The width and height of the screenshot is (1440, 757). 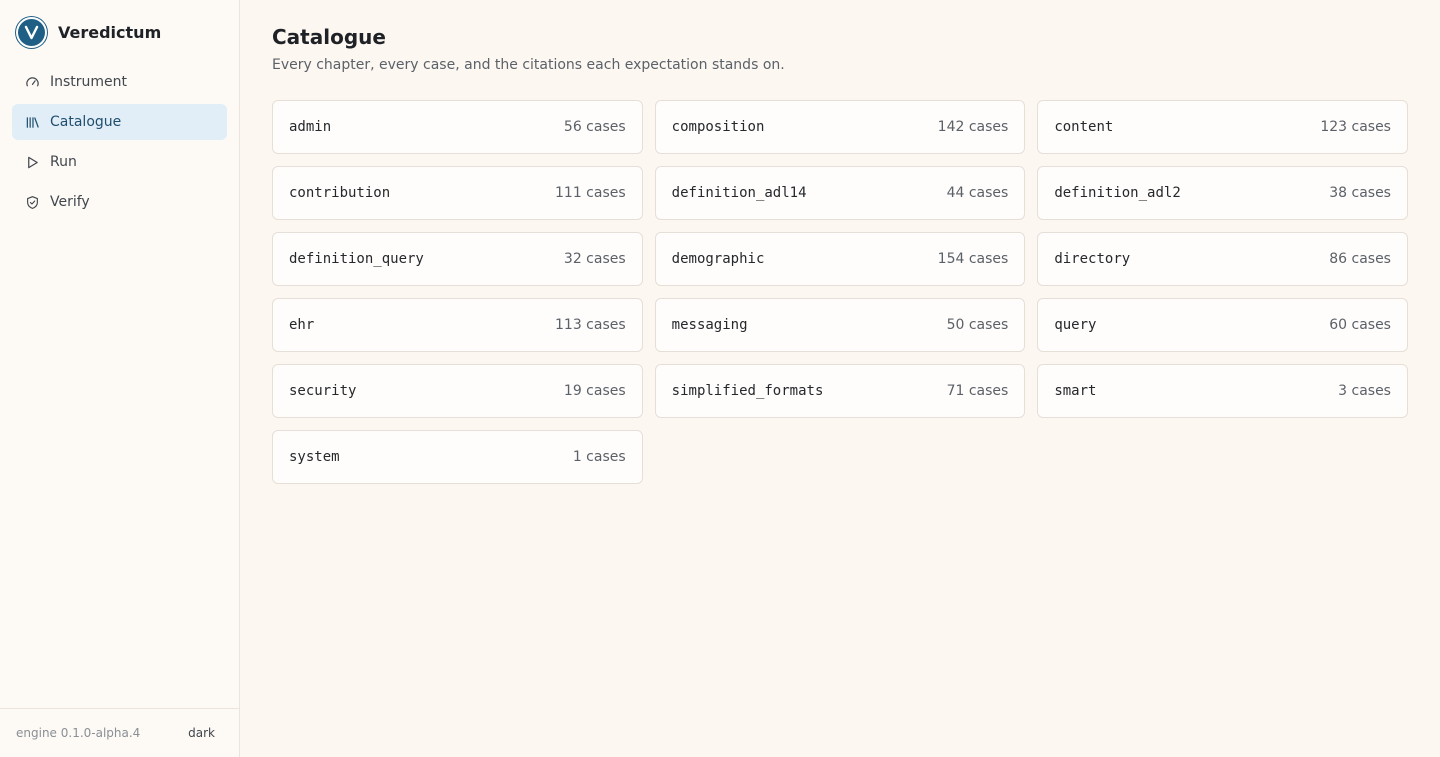 What do you see at coordinates (840, 193) in the screenshot?
I see `chapter-card: definition_adl14 44 cases` at bounding box center [840, 193].